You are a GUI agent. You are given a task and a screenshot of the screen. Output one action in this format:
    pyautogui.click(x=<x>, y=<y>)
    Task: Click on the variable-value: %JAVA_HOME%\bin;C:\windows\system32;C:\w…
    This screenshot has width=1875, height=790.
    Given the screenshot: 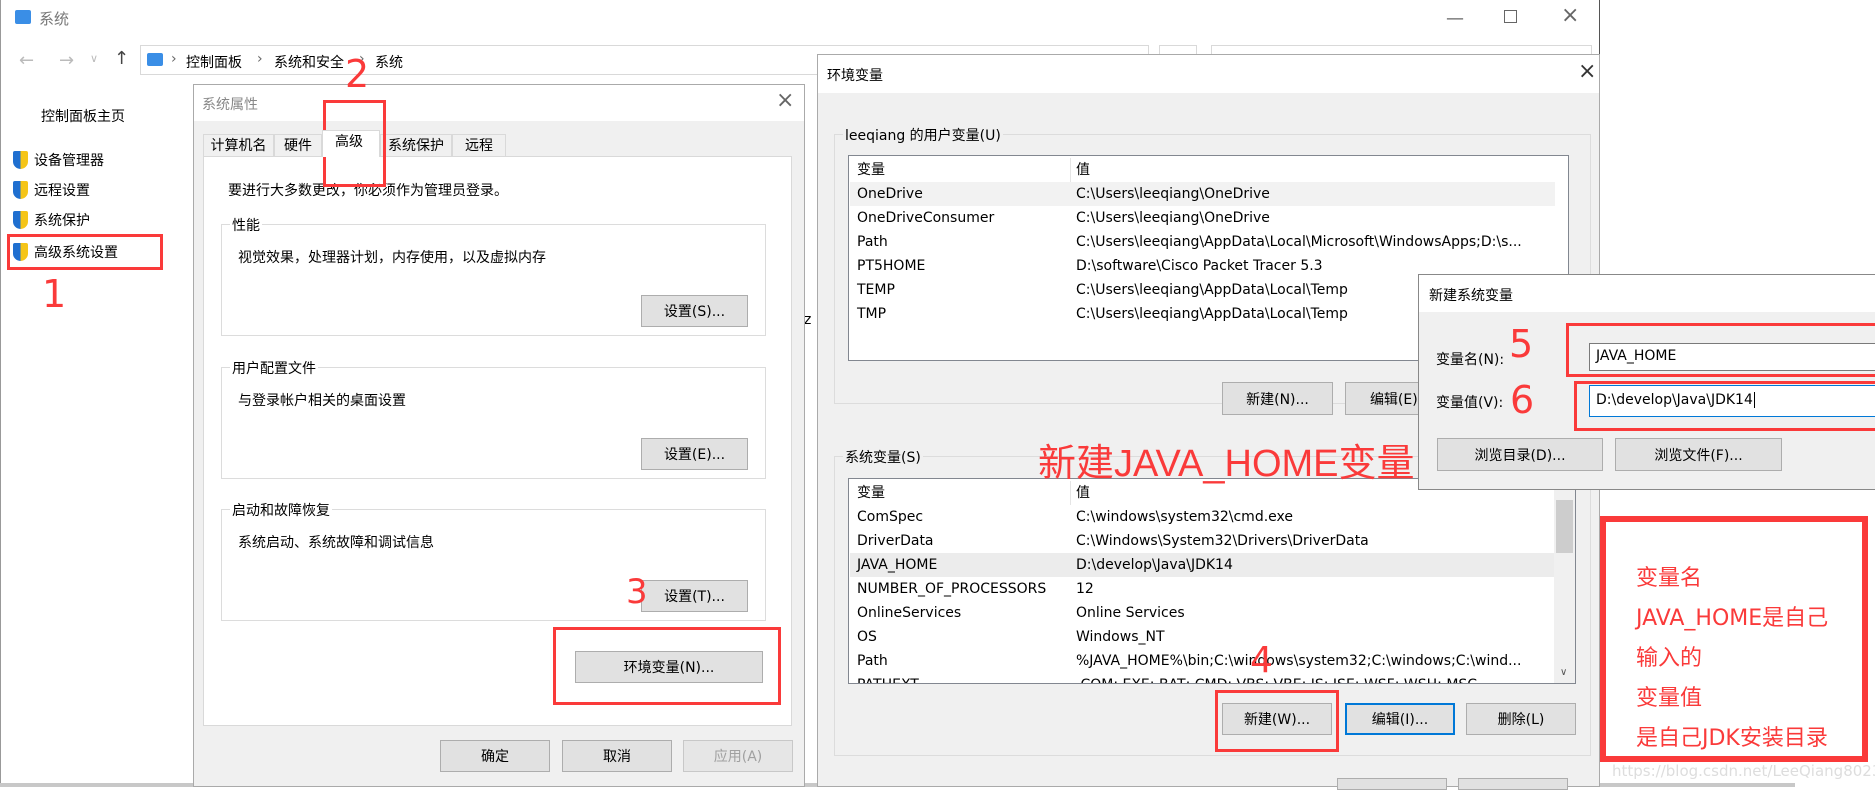 What is the action you would take?
    pyautogui.click(x=1299, y=661)
    